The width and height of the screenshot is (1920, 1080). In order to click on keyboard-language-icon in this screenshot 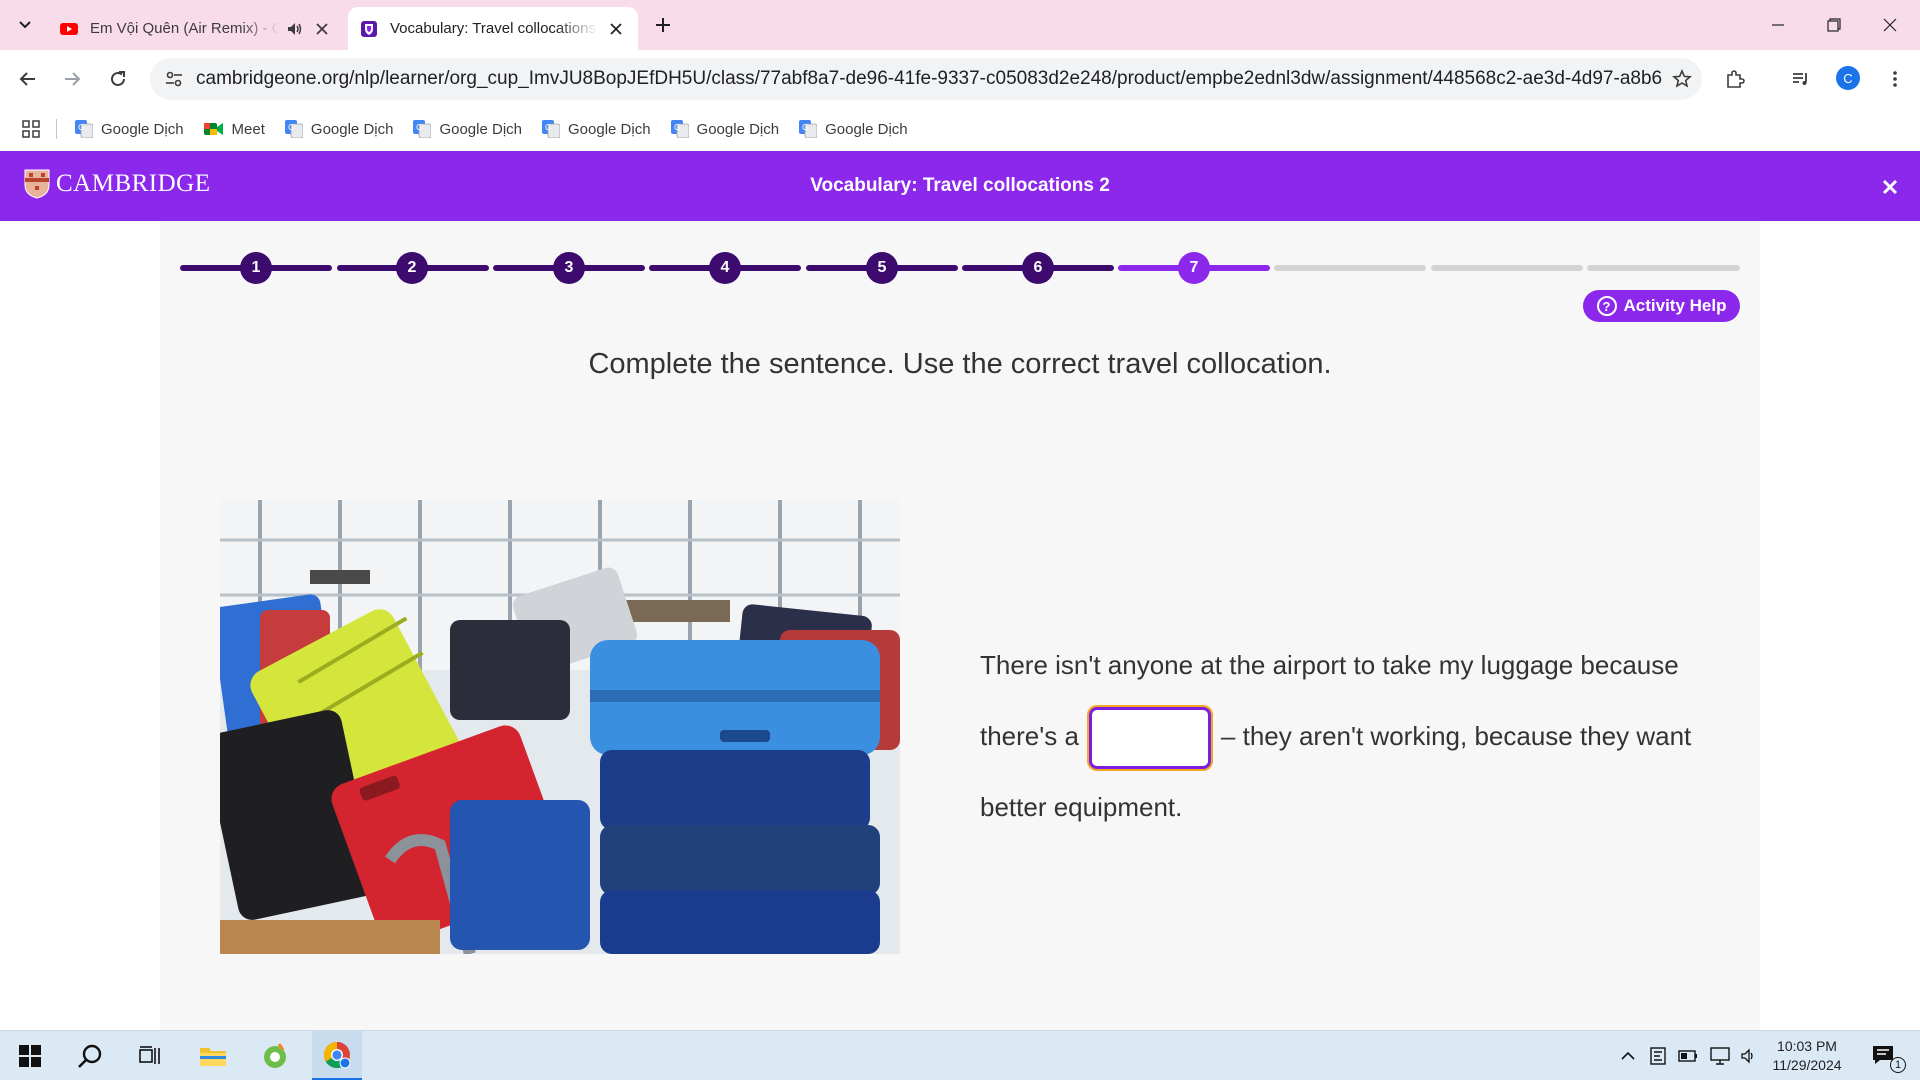, I will do `click(1658, 1056)`.